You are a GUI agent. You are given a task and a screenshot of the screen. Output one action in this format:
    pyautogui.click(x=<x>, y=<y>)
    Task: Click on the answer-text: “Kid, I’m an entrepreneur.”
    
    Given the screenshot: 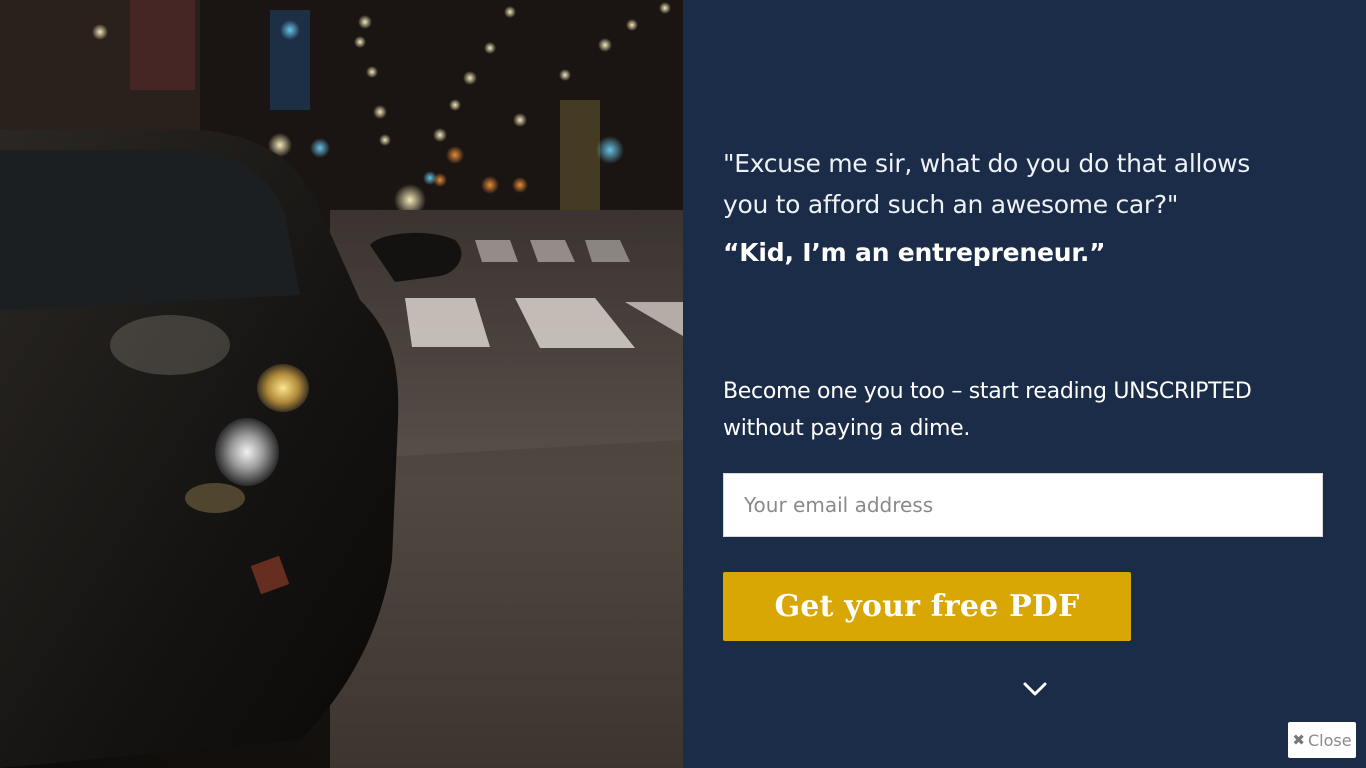 What is the action you would take?
    pyautogui.click(x=914, y=252)
    